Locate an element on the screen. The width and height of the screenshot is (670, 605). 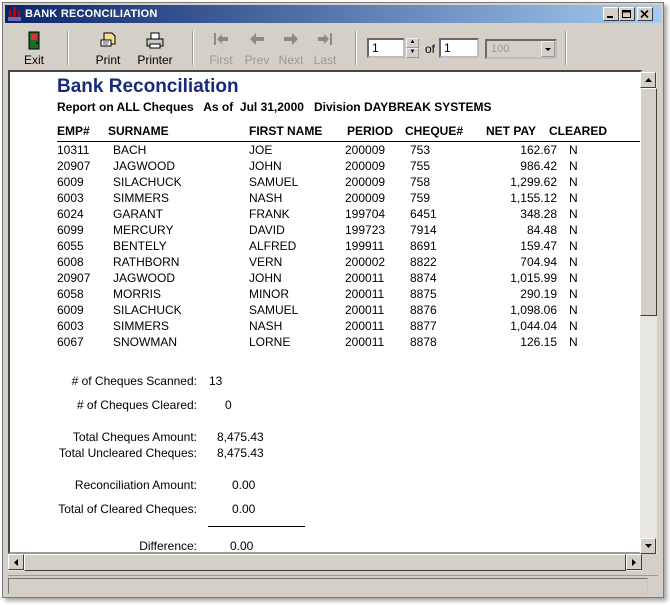
cell-net-pay: 1,098.06 is located at coordinates (533, 310).